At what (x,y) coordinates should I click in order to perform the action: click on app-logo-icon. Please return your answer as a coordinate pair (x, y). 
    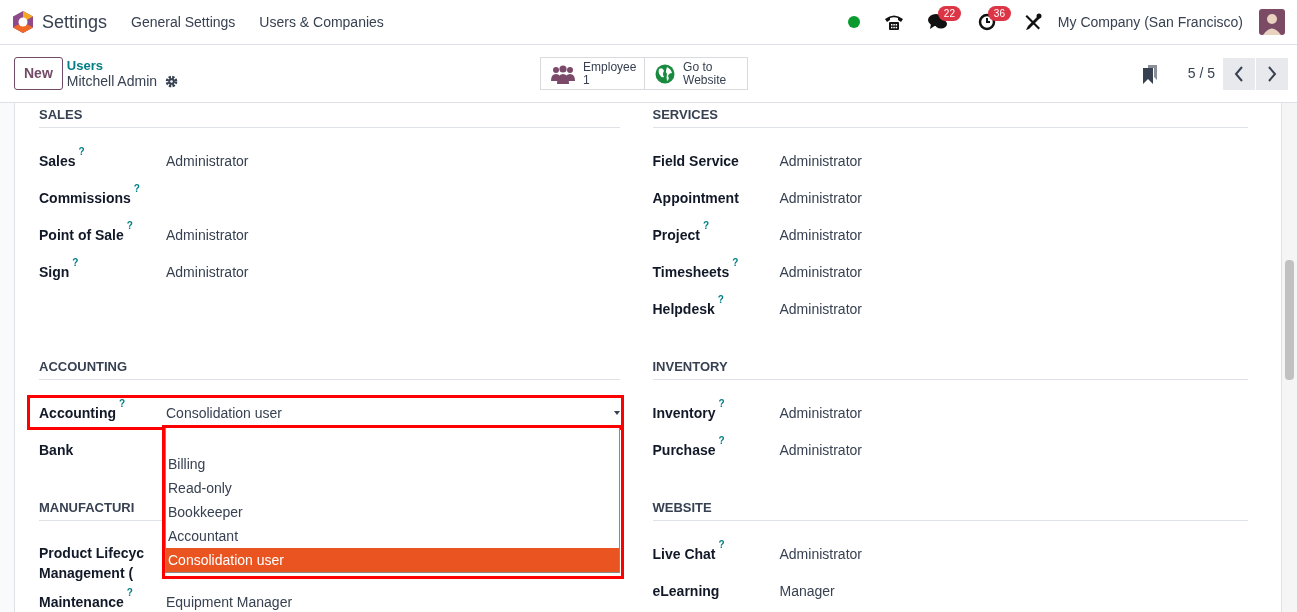
    Looking at the image, I should click on (23, 22).